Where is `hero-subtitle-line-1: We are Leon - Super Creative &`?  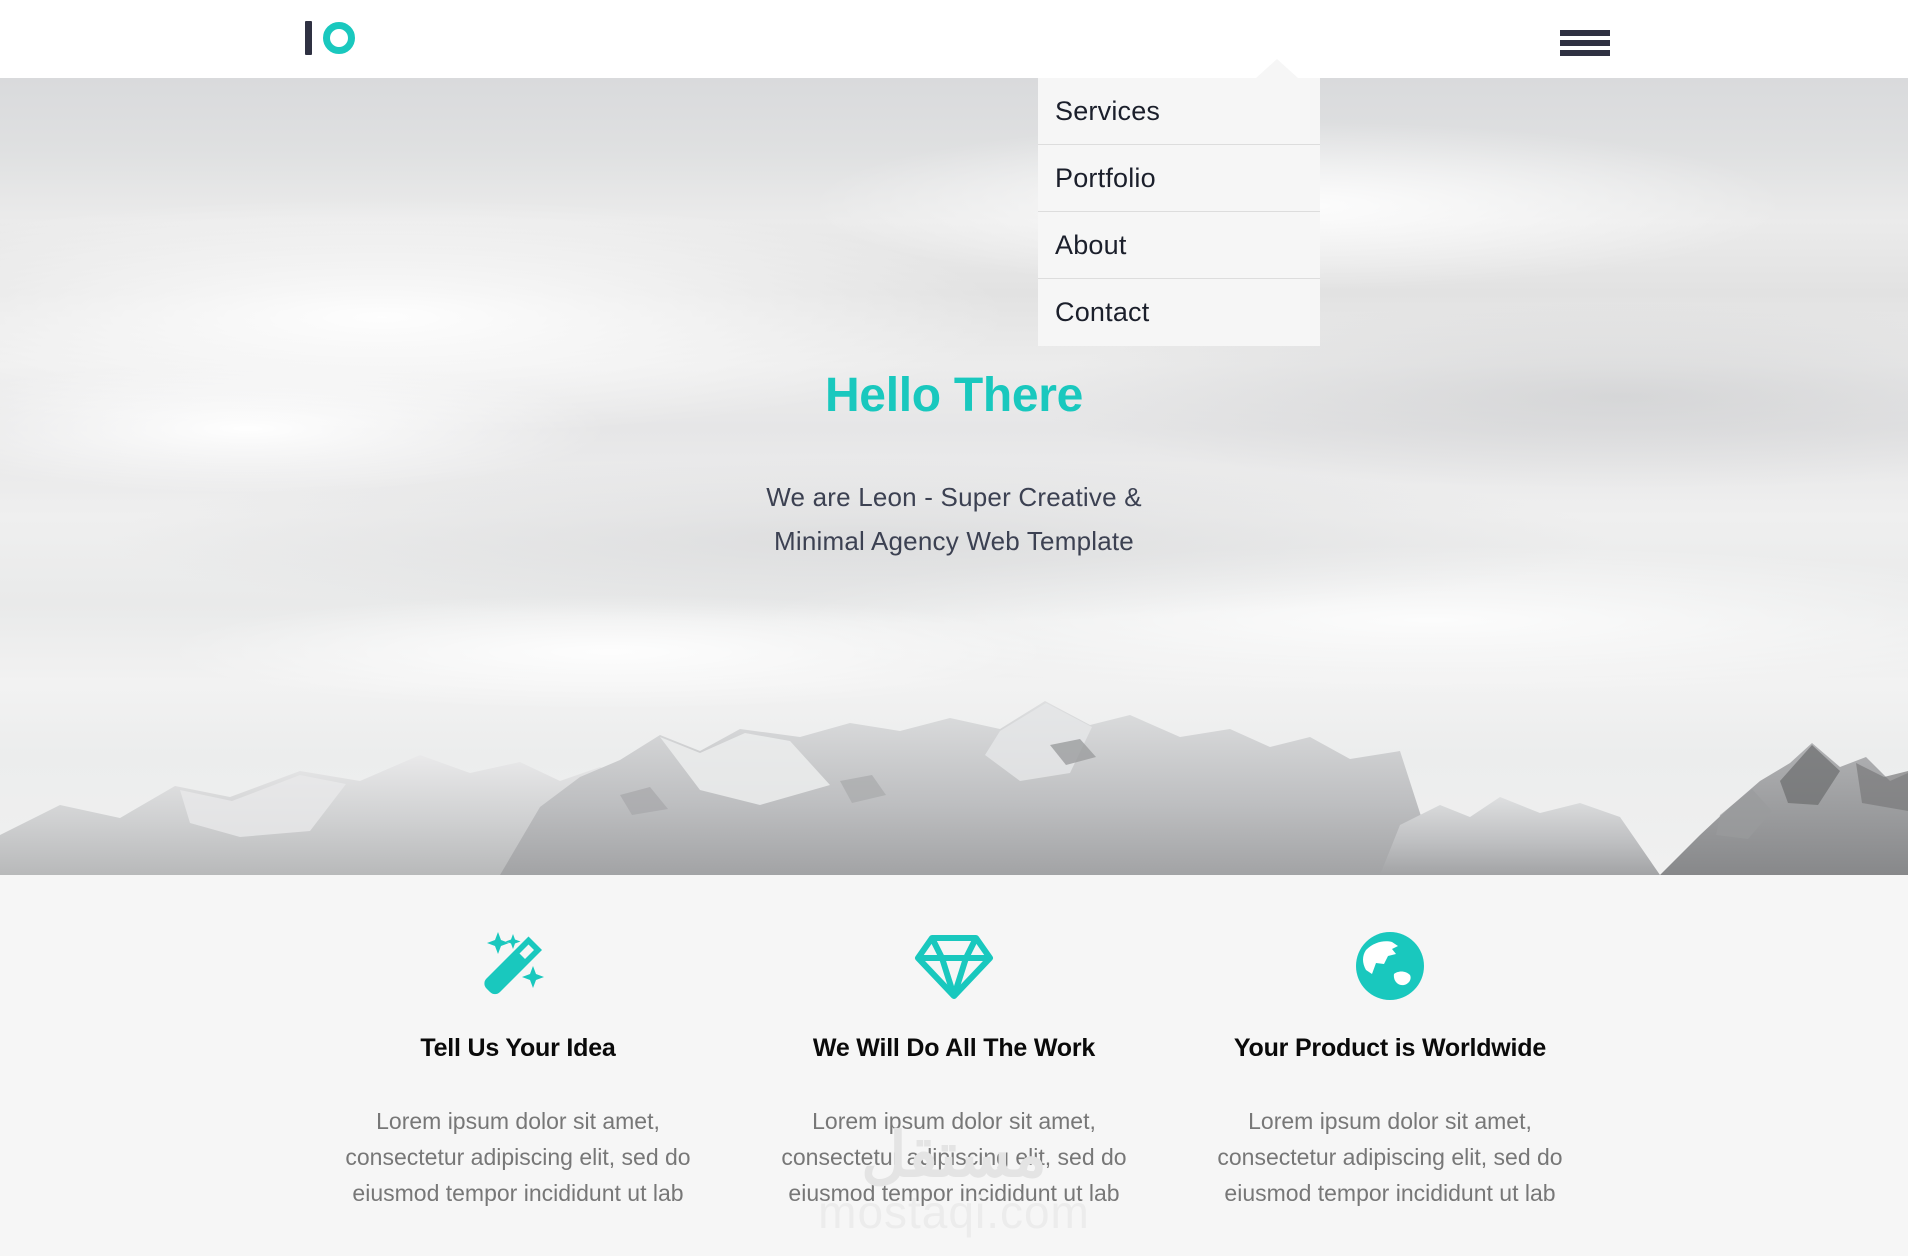
hero-subtitle-line-1: We are Leon - Super Creative & is located at coordinates (954, 497).